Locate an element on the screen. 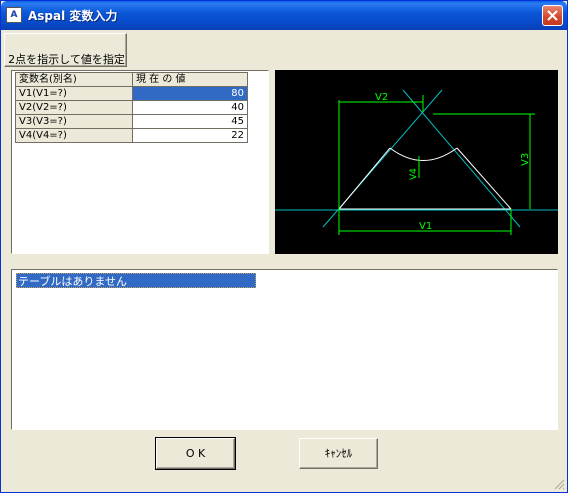 This screenshot has height=493, width=568. variable-name-cell: V2(V2=?) is located at coordinates (74, 107).